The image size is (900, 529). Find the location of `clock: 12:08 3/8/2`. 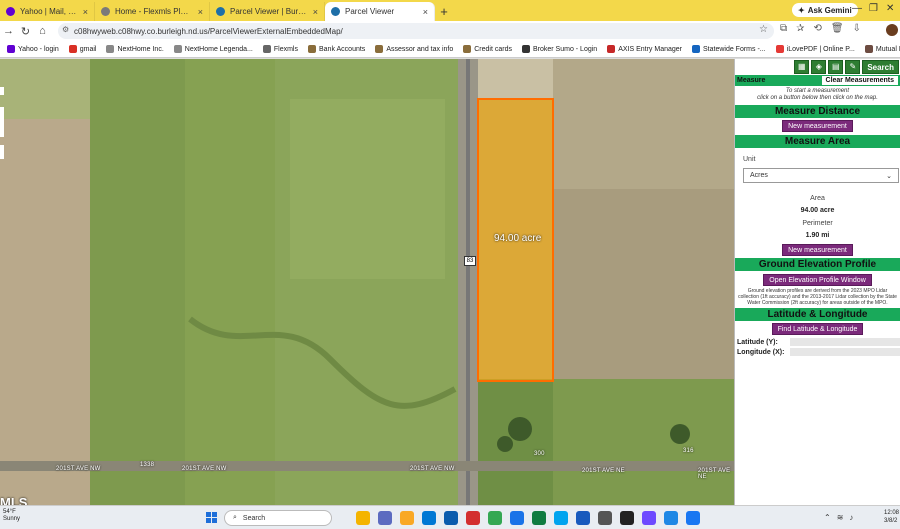

clock: 12:08 3/8/2 is located at coordinates (891, 517).